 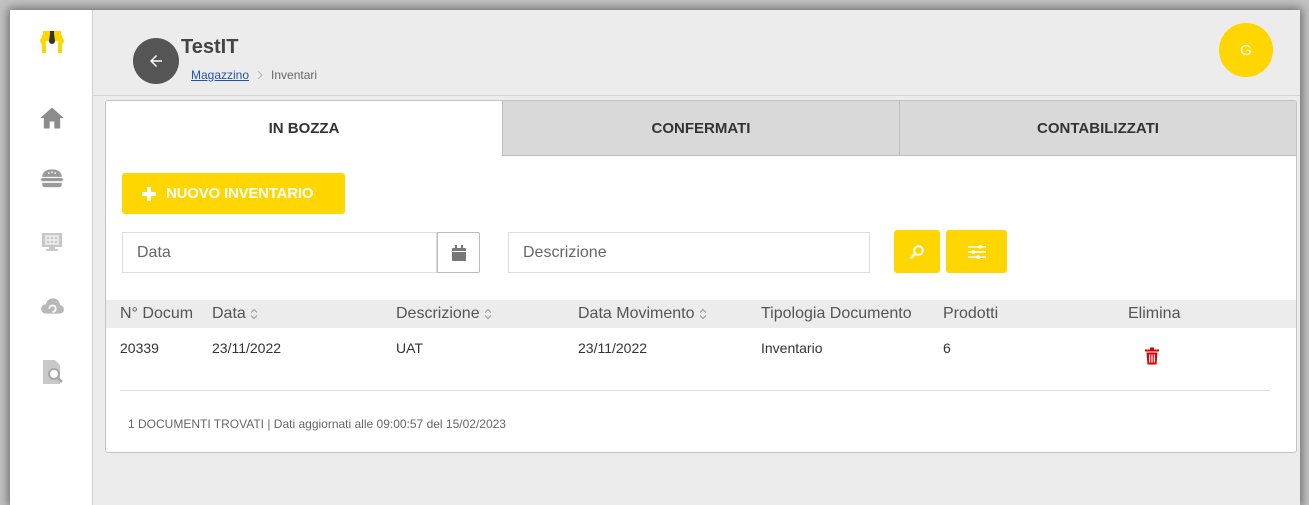 I want to click on column-label: Tipologia Documento, so click(x=836, y=313).